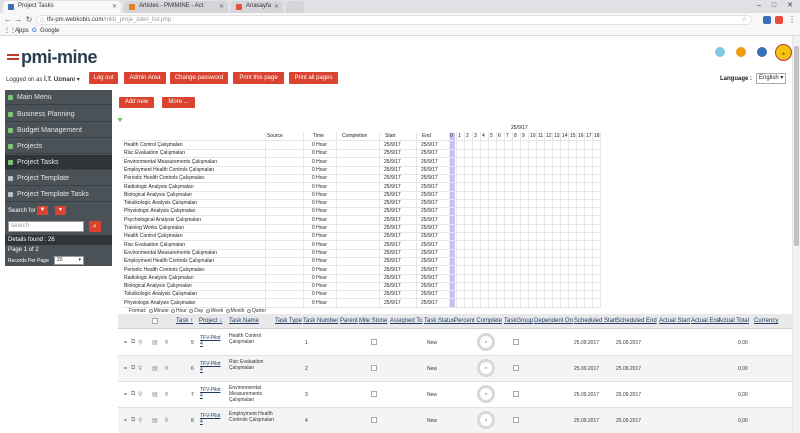  What do you see at coordinates (406, 321) in the screenshot?
I see `col-assigned-to: Assigned To` at bounding box center [406, 321].